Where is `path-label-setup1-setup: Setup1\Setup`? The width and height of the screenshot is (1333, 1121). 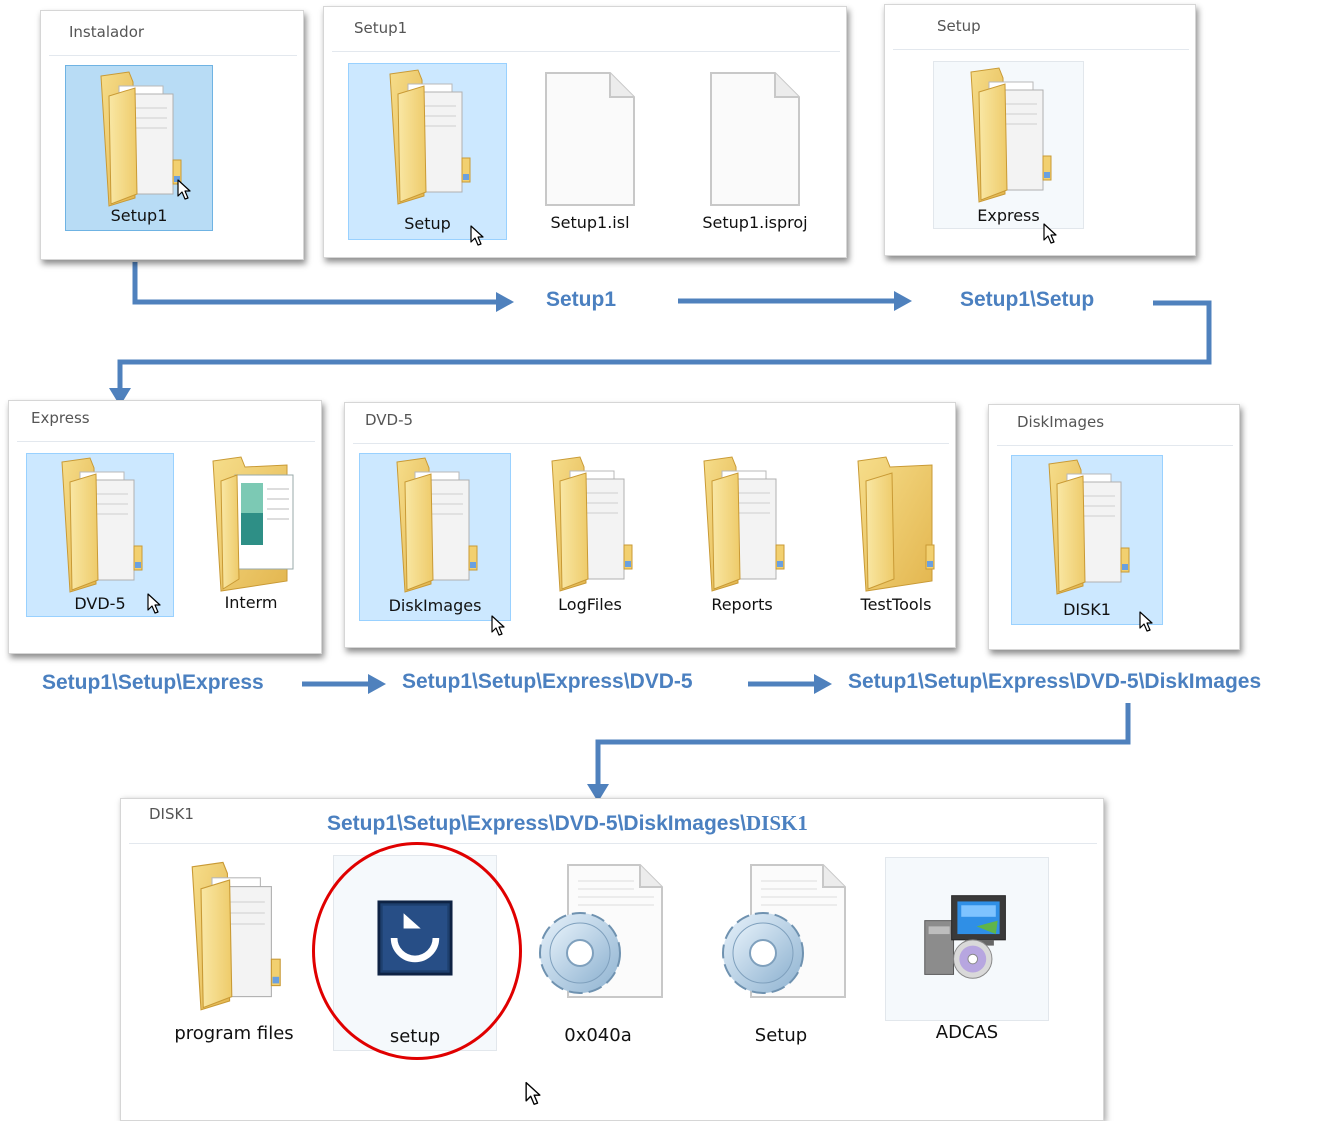 path-label-setup1-setup: Setup1\Setup is located at coordinates (1027, 299).